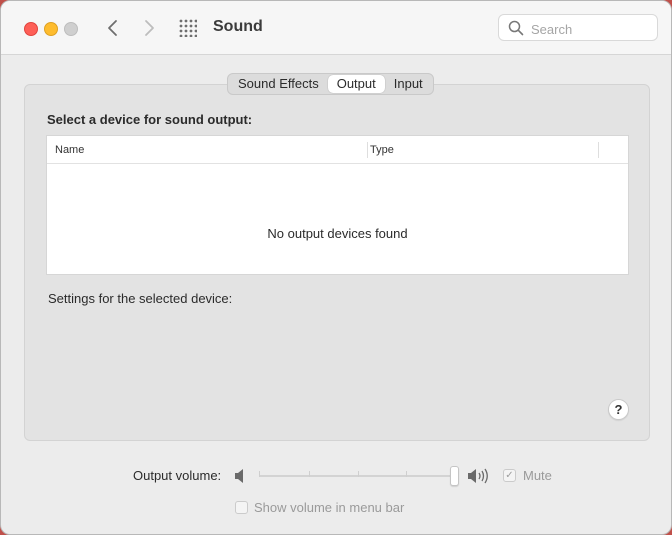 The height and width of the screenshot is (535, 672). Describe the element at coordinates (336, 28) in the screenshot. I see `title-bar: Sound` at that location.